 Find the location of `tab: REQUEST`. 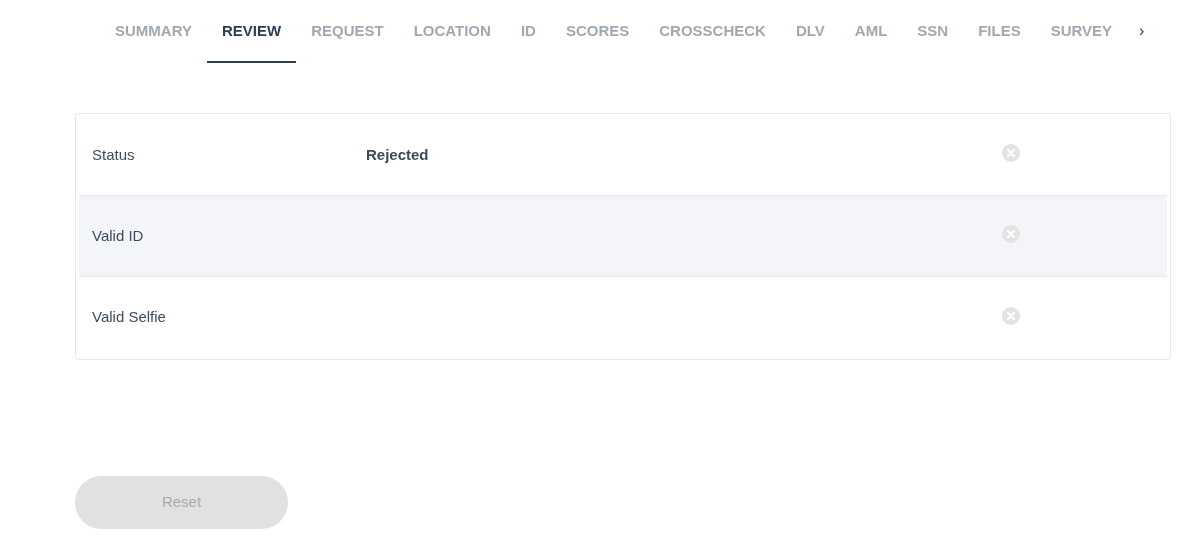

tab: REQUEST is located at coordinates (347, 31).